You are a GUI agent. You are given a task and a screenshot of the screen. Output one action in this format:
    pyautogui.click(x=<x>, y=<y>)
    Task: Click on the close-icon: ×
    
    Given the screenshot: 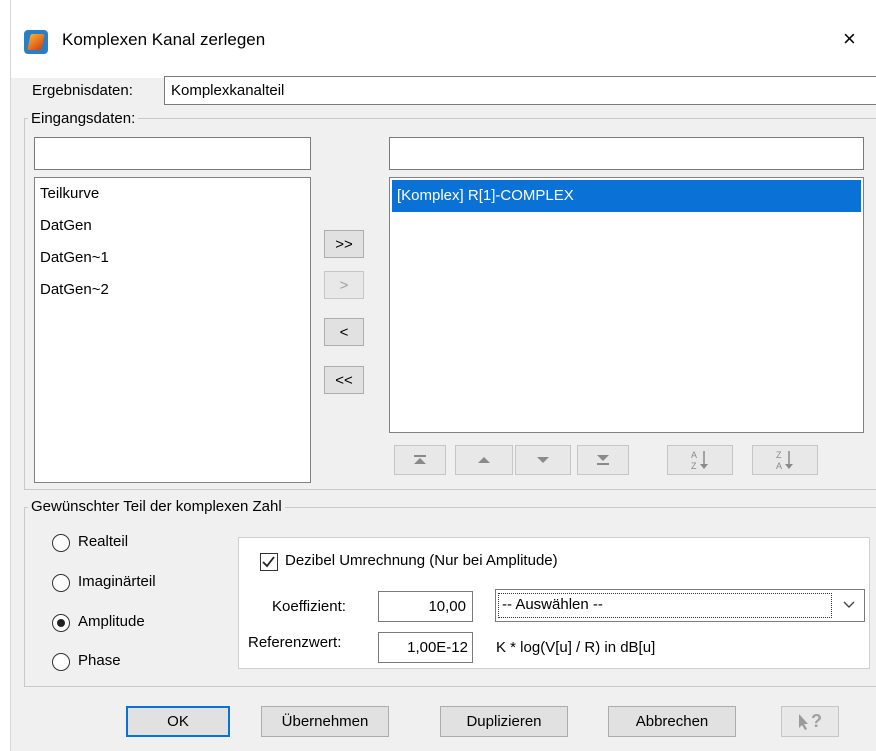 What is the action you would take?
    pyautogui.click(x=849, y=39)
    